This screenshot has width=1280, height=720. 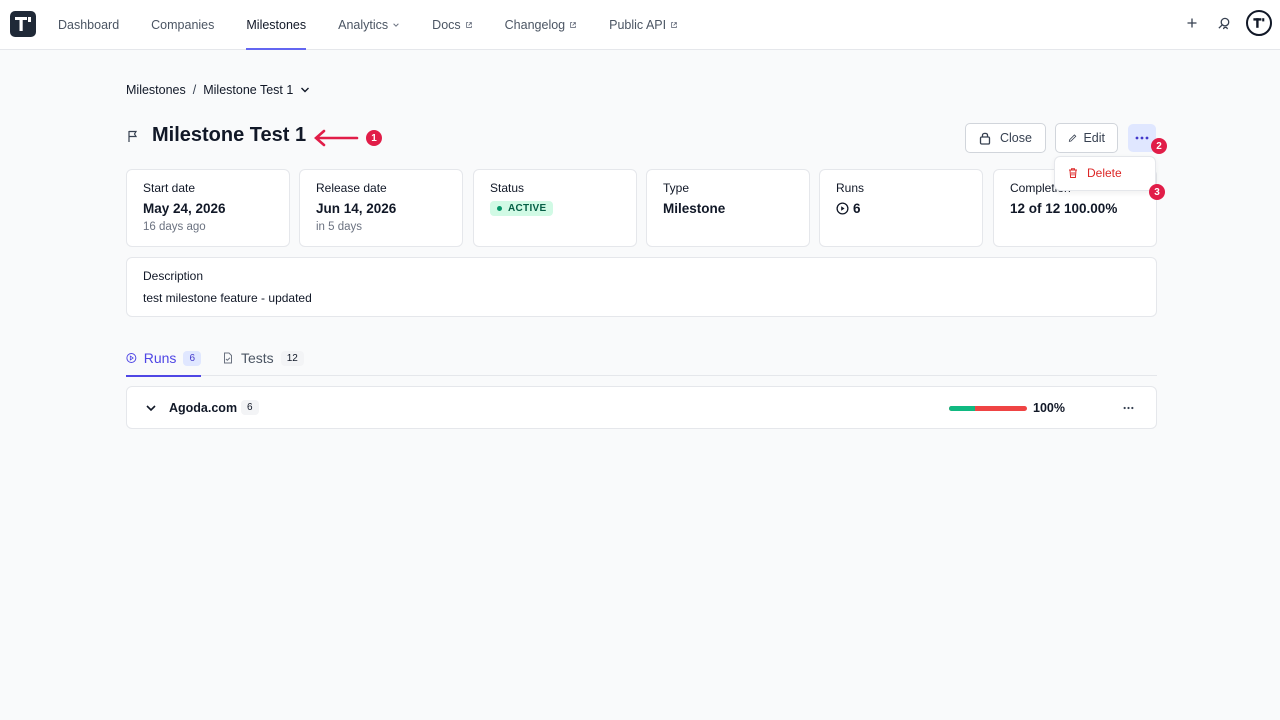 I want to click on breadcrumb-milestones-link: Milestones, so click(x=156, y=90).